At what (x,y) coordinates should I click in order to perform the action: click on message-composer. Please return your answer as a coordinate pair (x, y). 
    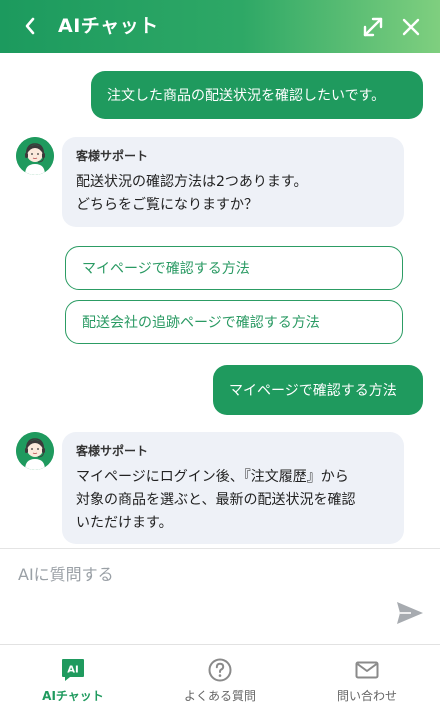
    Looking at the image, I should click on (220, 596).